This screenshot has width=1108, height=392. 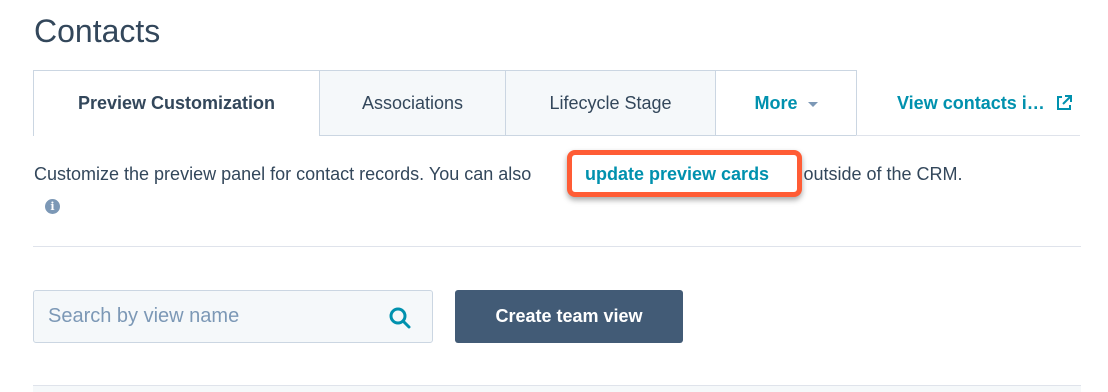 I want to click on external-link-icon, so click(x=1064, y=103).